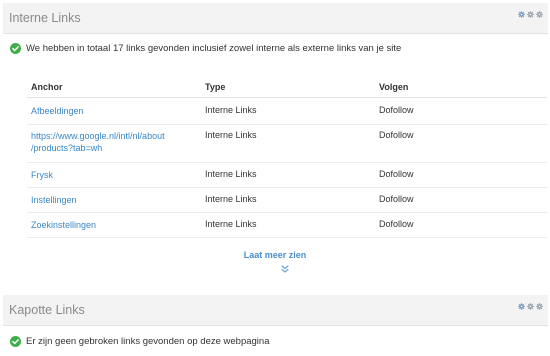 The height and width of the screenshot is (356, 550). I want to click on table-row: Afbeeldingen Interne Links Dofollow, so click(287, 111).